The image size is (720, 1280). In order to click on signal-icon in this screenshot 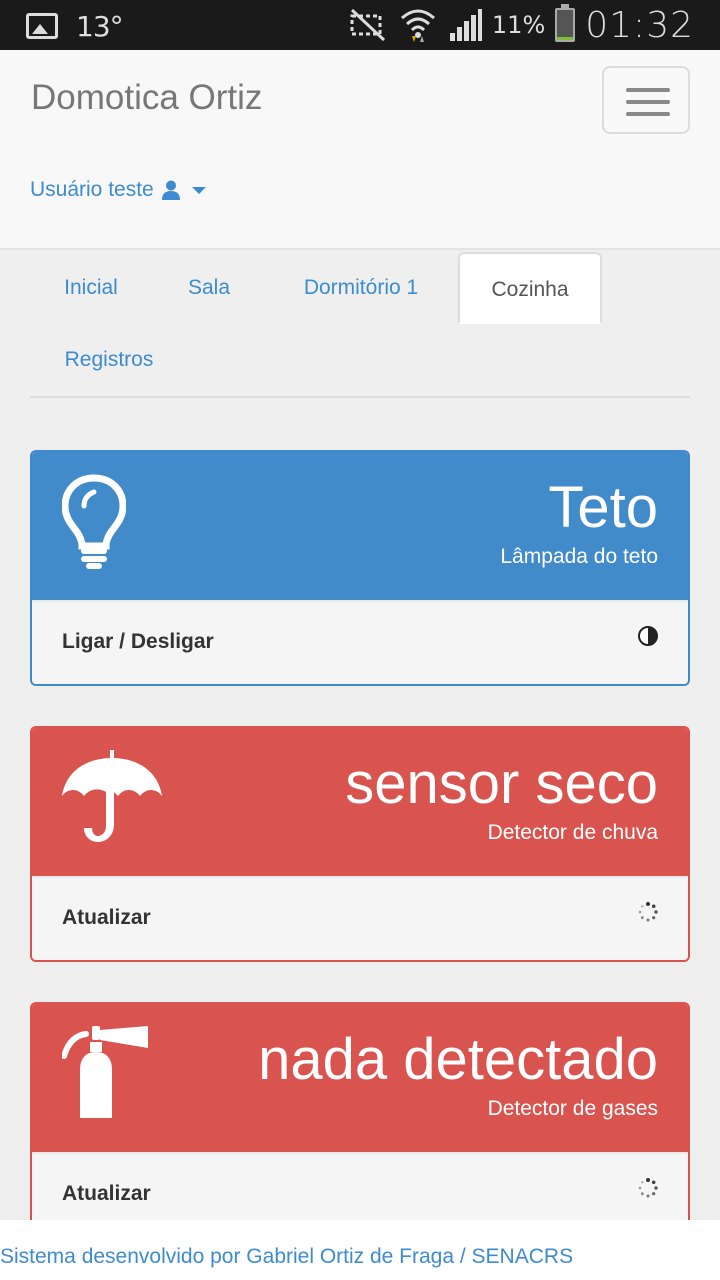, I will do `click(465, 25)`.